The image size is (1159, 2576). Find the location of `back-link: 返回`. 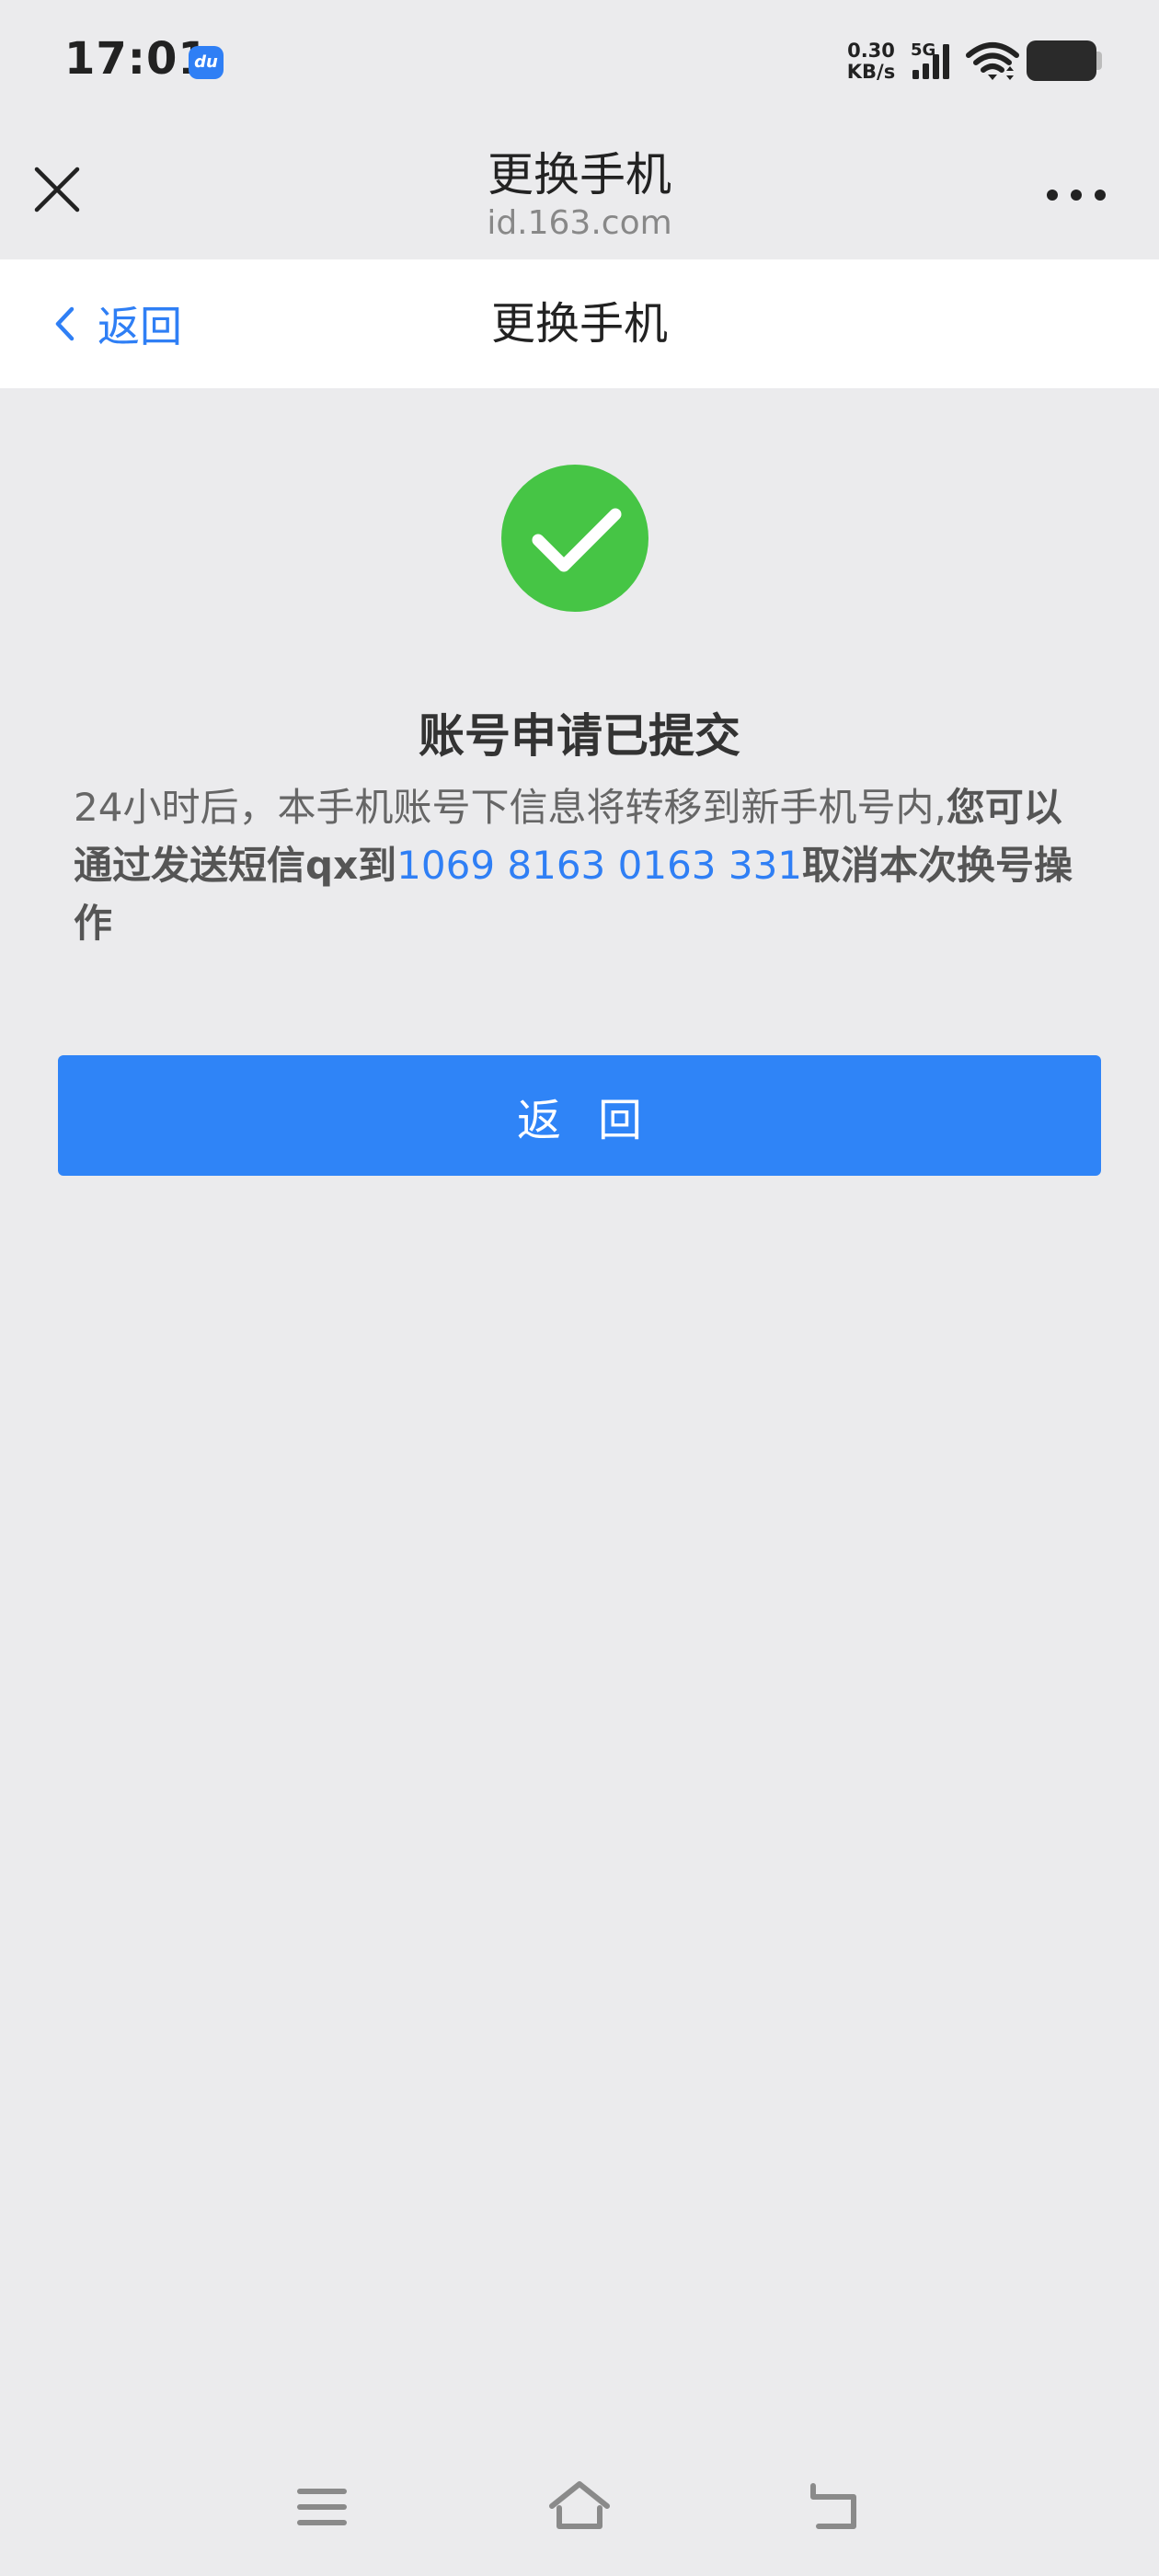

back-link: 返回 is located at coordinates (117, 323).